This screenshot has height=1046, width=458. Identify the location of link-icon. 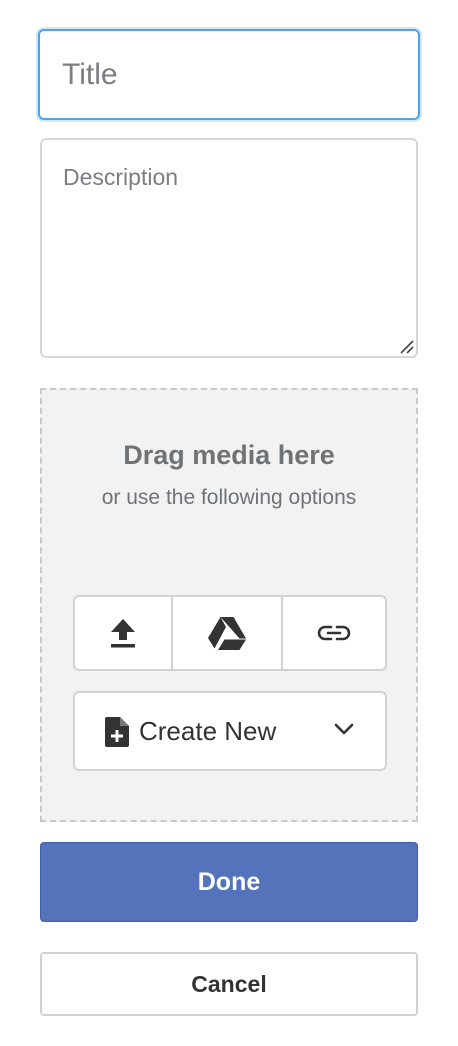
(334, 633).